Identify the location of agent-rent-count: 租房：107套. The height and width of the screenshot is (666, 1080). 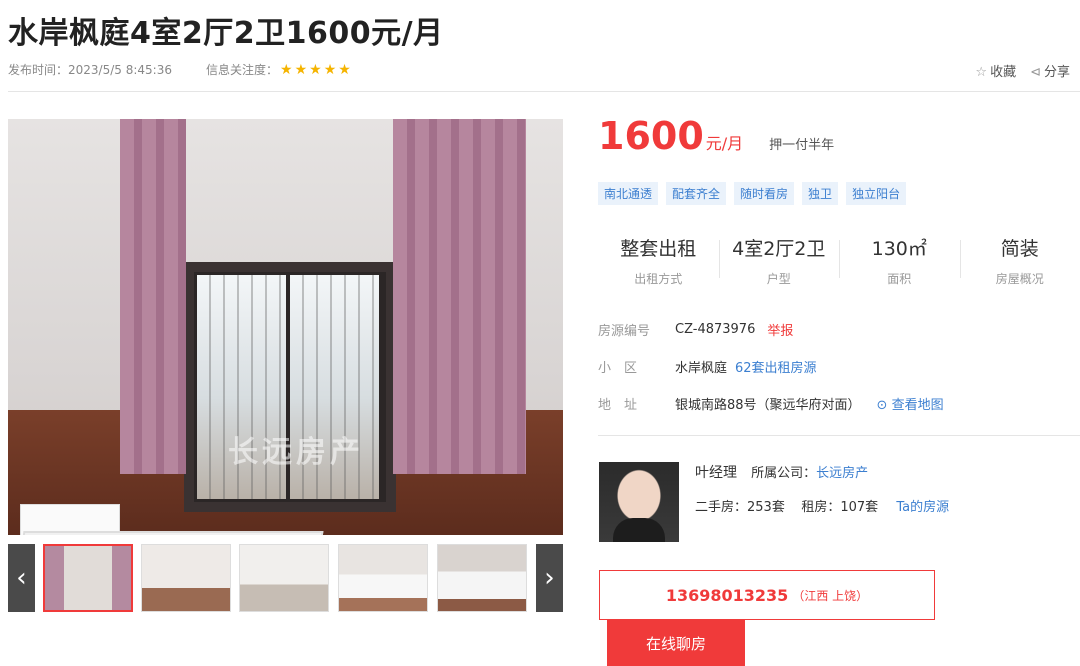
(840, 507).